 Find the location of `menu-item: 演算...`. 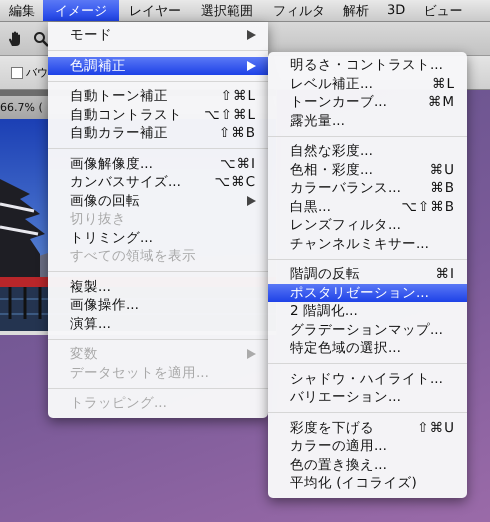

menu-item: 演算... is located at coordinates (158, 323).